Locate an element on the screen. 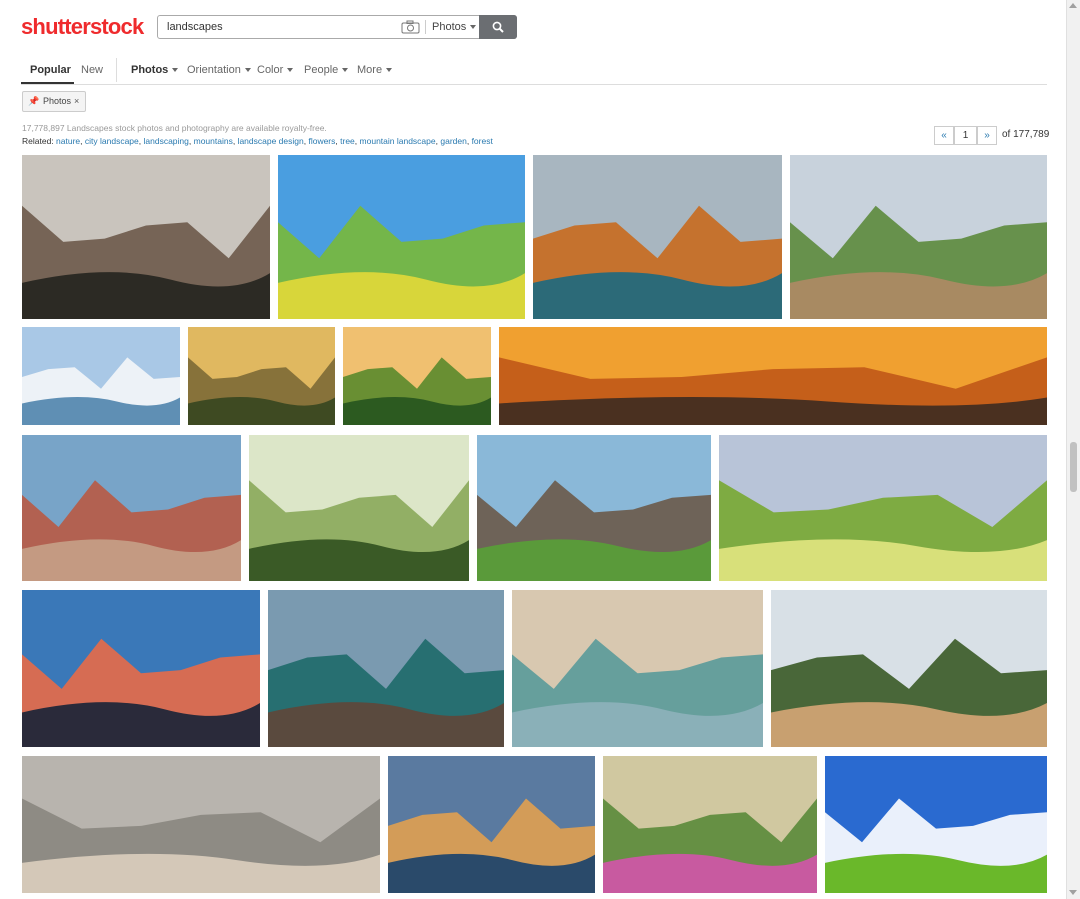 This screenshot has height=899, width=1080. filter-photos: Photos is located at coordinates (154, 70).